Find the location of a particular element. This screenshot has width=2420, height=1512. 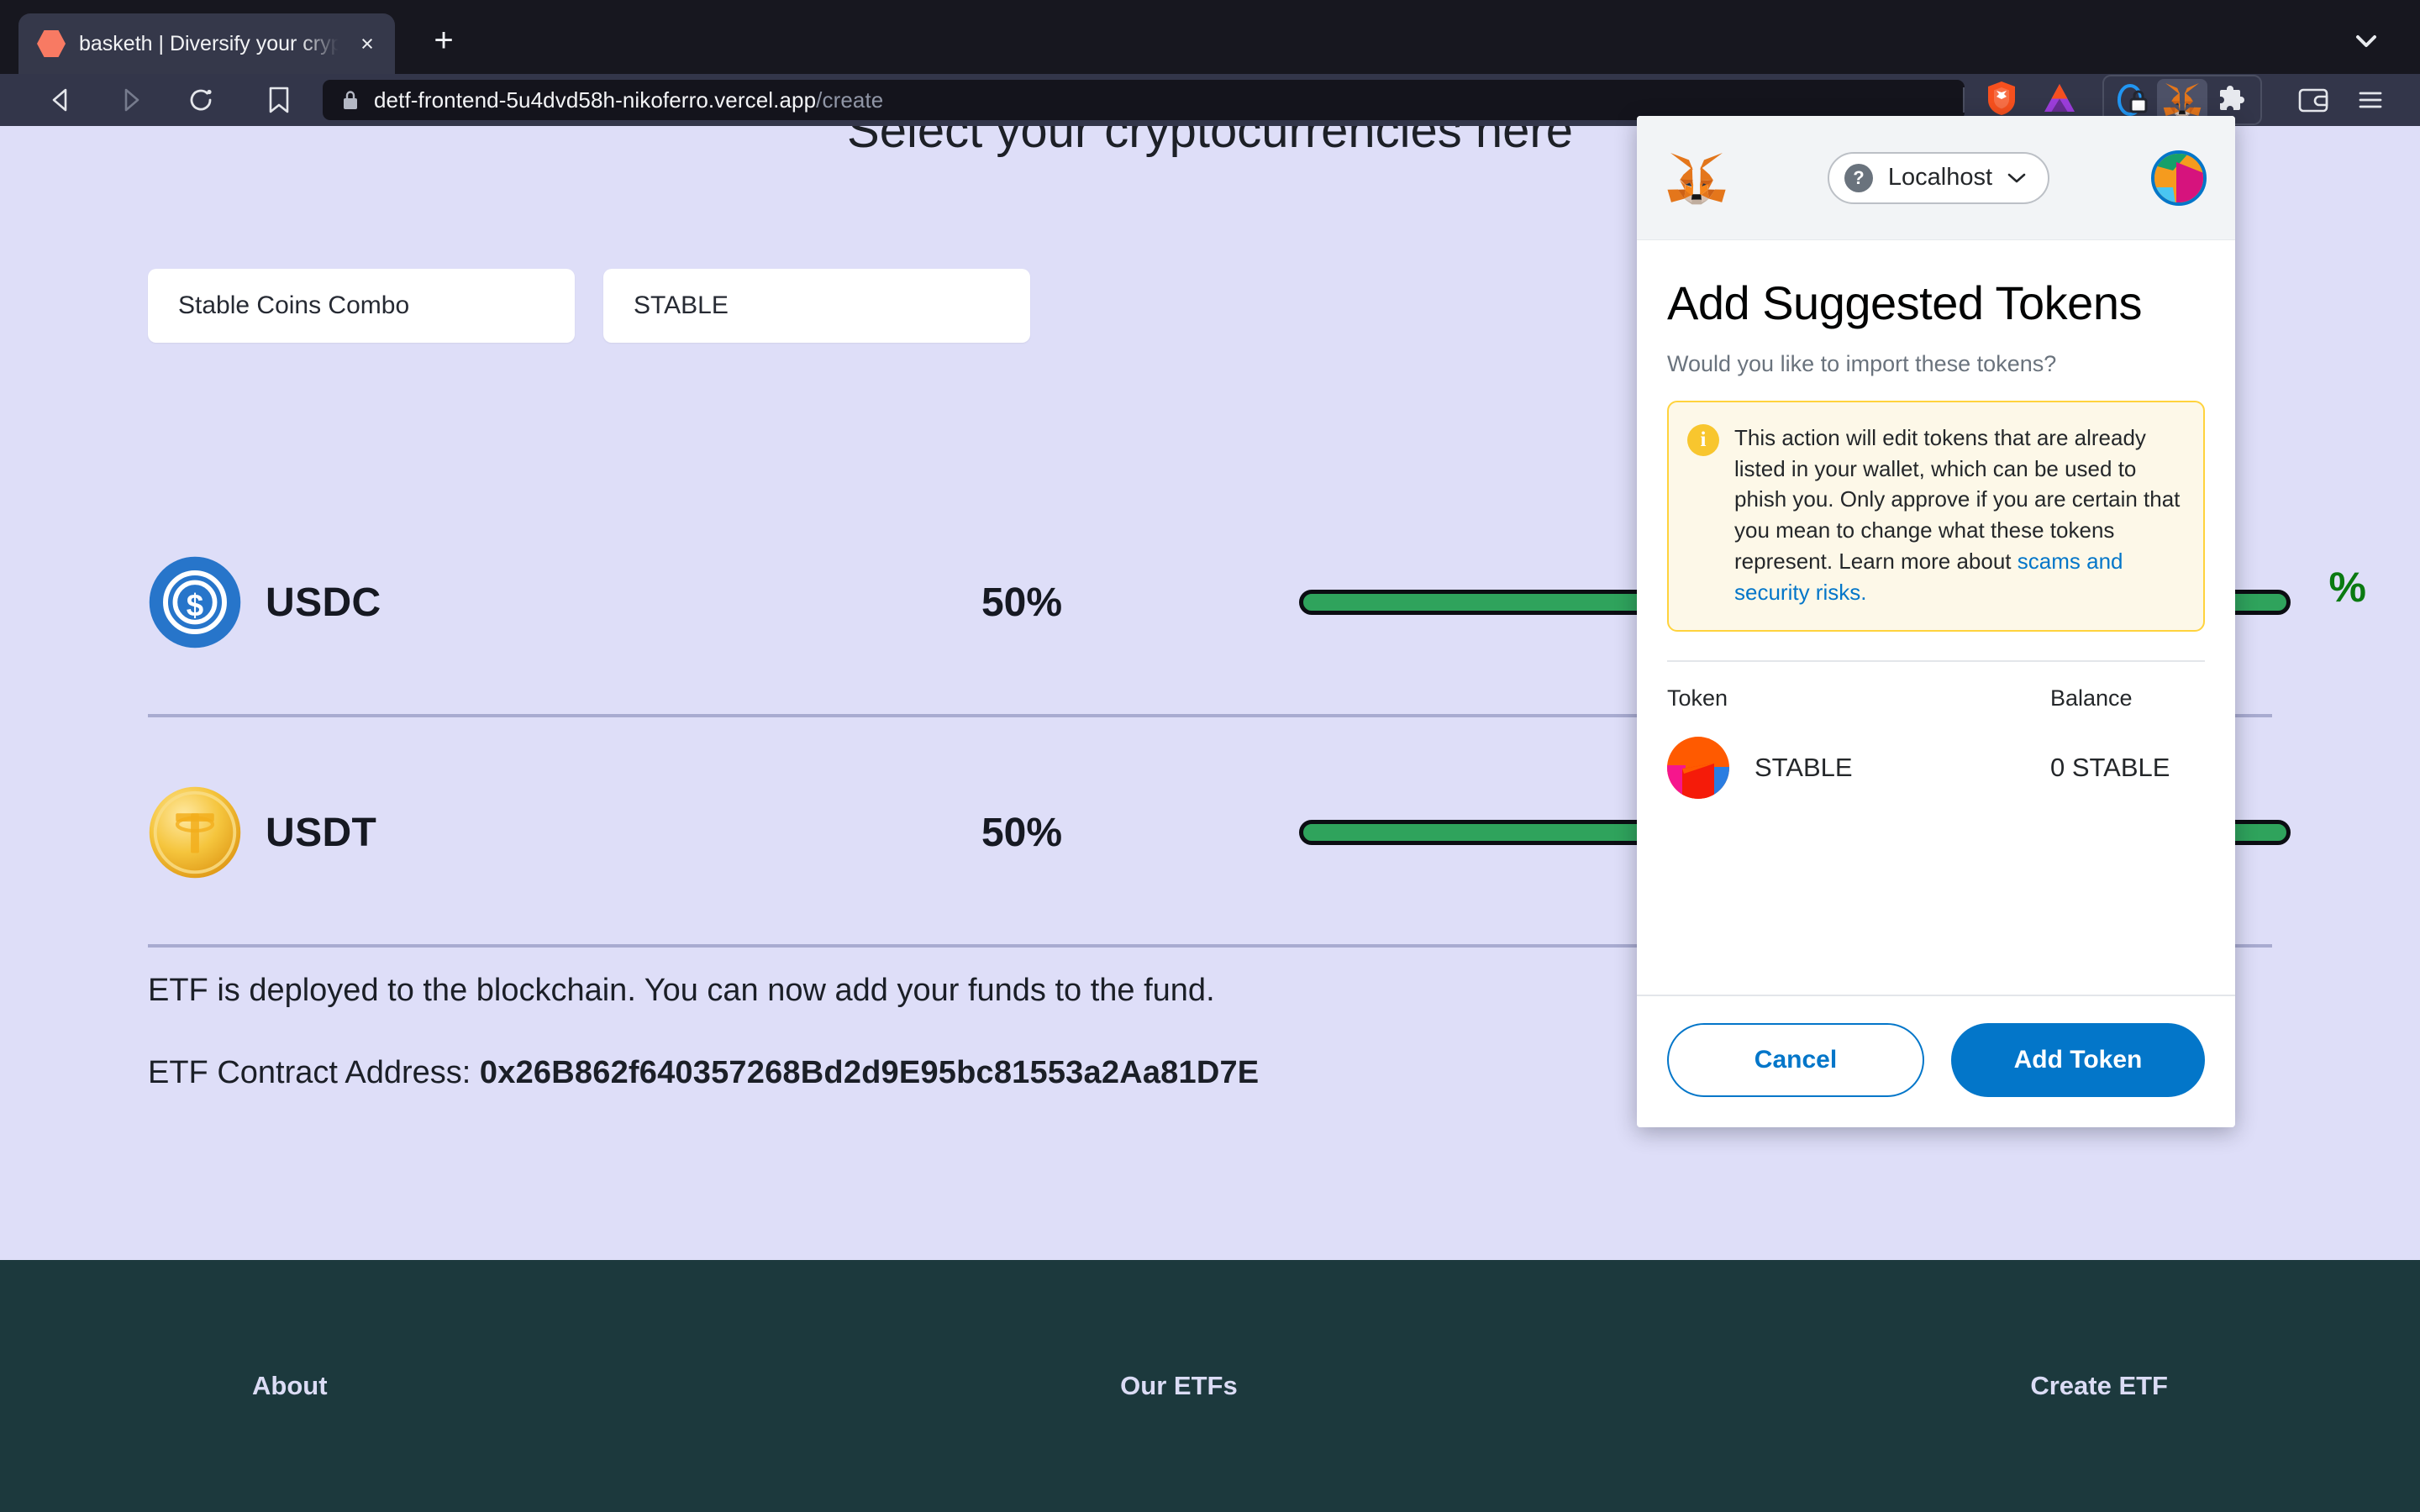

metamask-actions: Cancel Add Token is located at coordinates (1936, 1061).